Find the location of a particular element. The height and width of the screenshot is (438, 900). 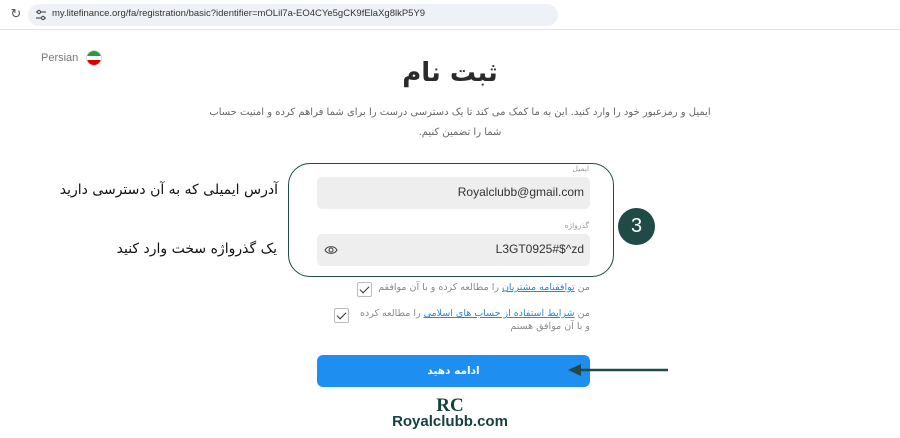

watermark-logo: RC Royalclubb.com is located at coordinates (450, 413).